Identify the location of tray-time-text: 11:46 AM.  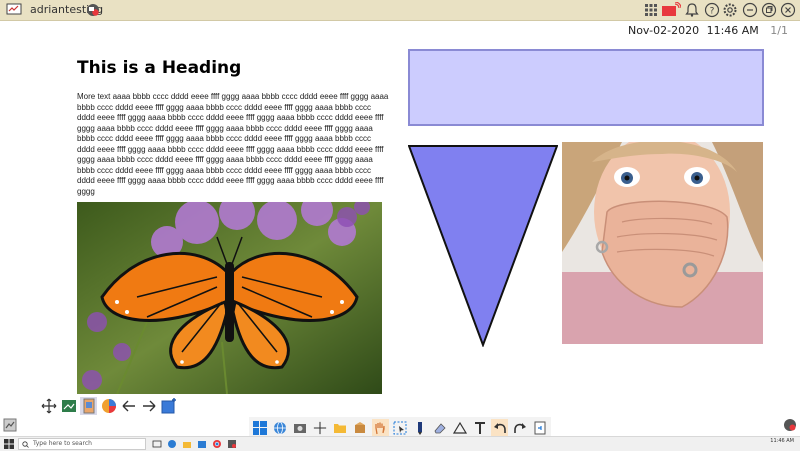
(782, 441).